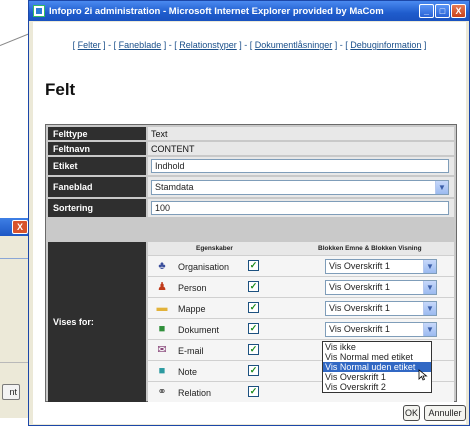 The width and height of the screenshot is (475, 435). I want to click on row-label: Dokument, so click(199, 330).